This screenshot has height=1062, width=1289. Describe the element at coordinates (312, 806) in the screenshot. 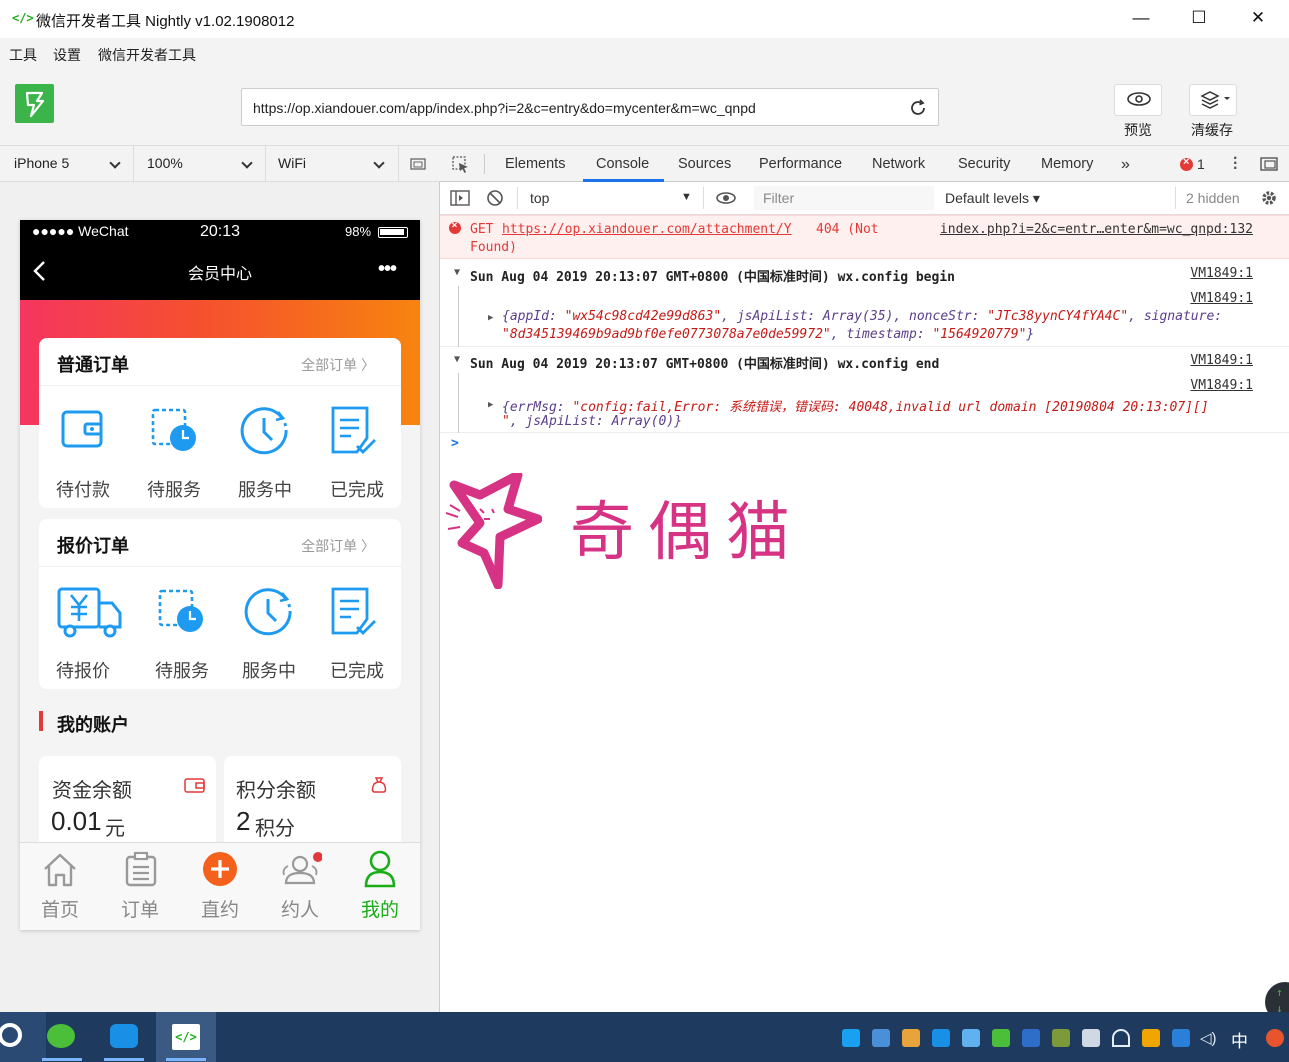

I see `points-card: 积分余额 2 积分` at that location.